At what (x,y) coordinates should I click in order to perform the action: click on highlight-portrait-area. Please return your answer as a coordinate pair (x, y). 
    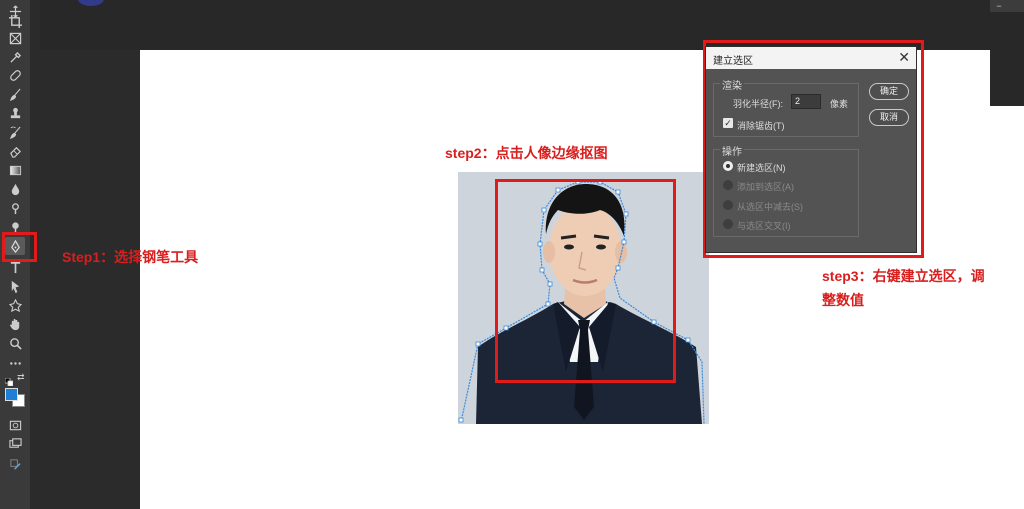
    Looking at the image, I should click on (585, 281).